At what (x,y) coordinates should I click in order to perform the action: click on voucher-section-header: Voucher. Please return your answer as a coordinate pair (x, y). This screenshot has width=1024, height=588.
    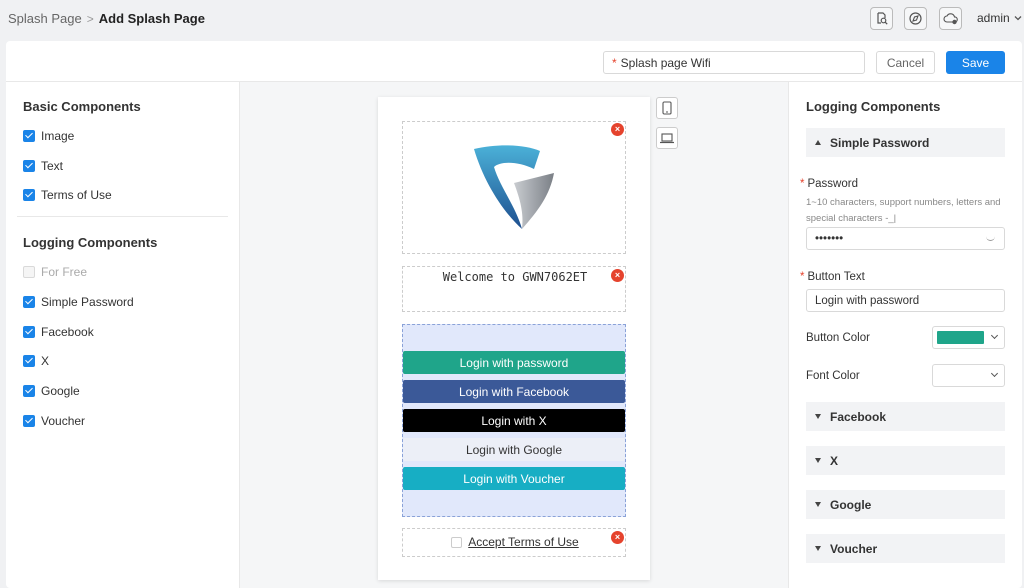
    Looking at the image, I should click on (905, 548).